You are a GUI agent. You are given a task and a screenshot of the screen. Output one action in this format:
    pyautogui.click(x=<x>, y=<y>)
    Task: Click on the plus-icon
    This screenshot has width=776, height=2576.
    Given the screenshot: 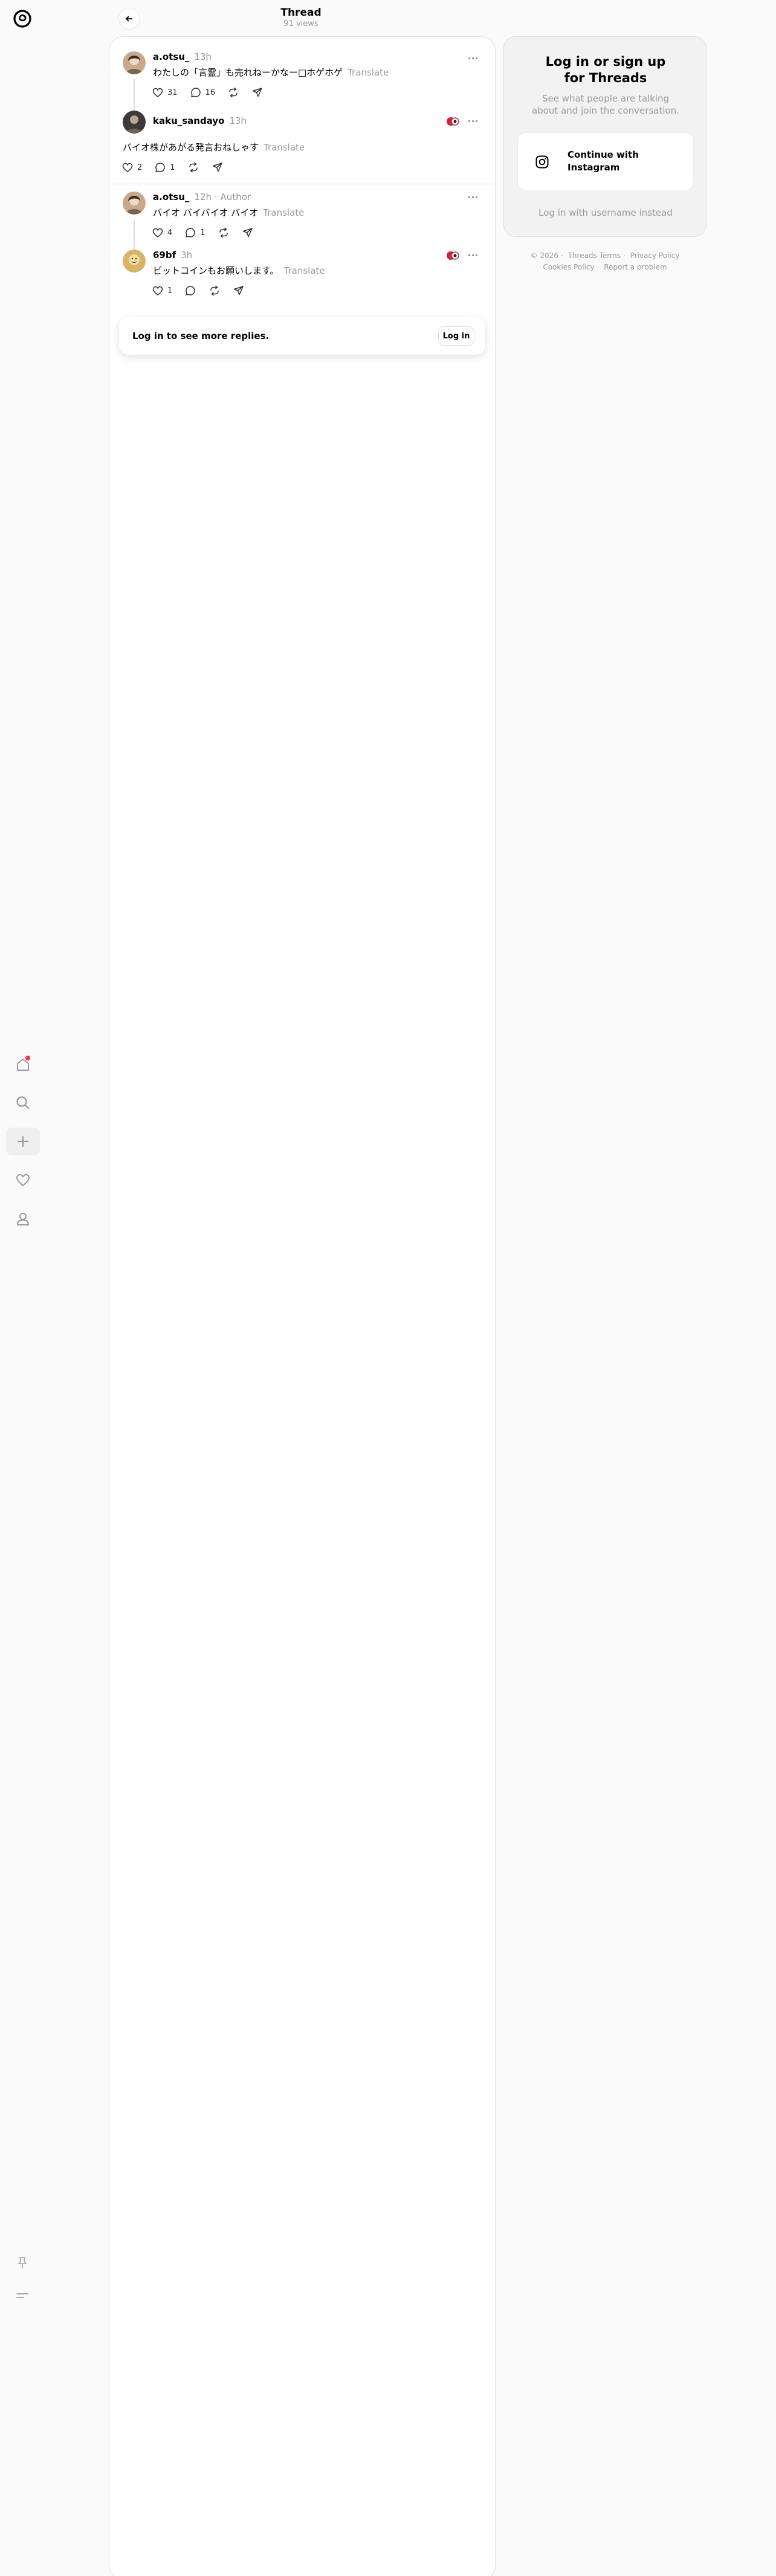 What is the action you would take?
    pyautogui.click(x=23, y=1141)
    